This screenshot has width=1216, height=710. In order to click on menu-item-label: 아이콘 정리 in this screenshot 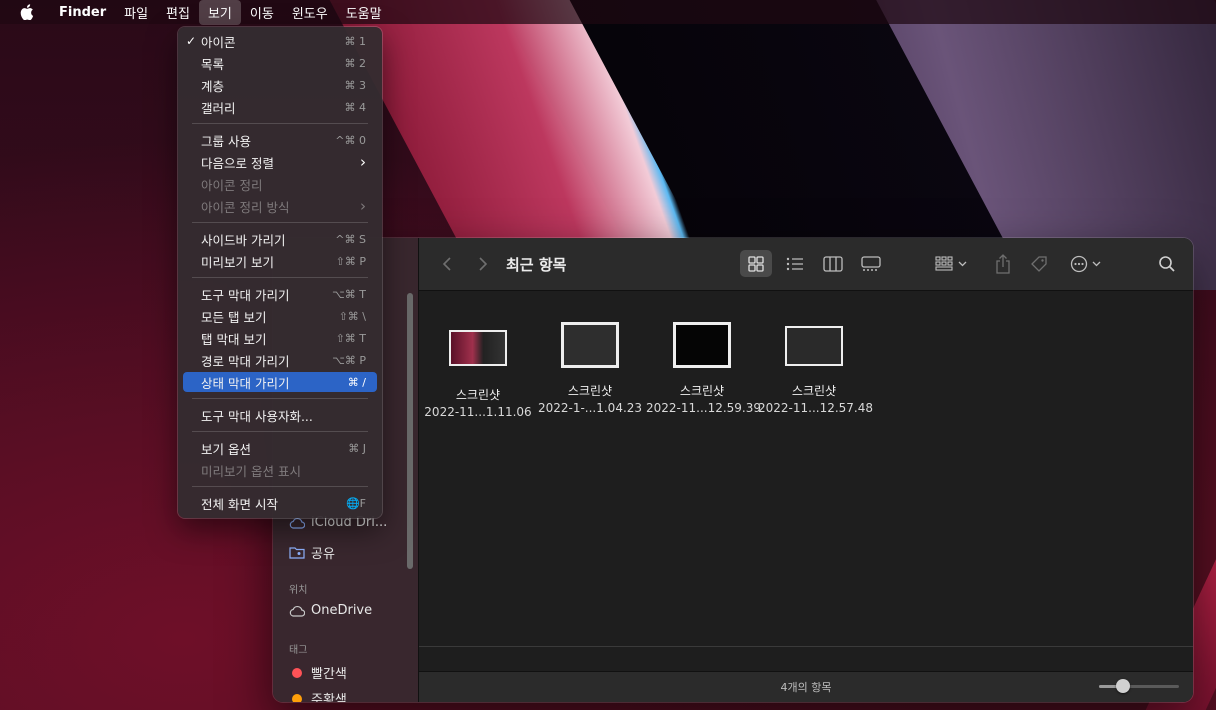, I will do `click(232, 185)`.